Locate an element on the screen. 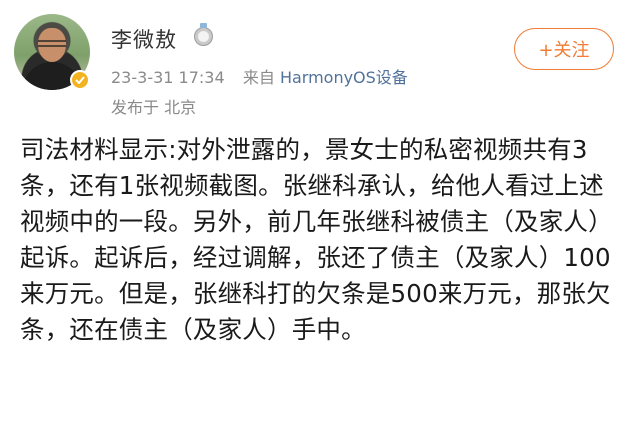 The width and height of the screenshot is (635, 423). verified-badge-icon is located at coordinates (80, 80).